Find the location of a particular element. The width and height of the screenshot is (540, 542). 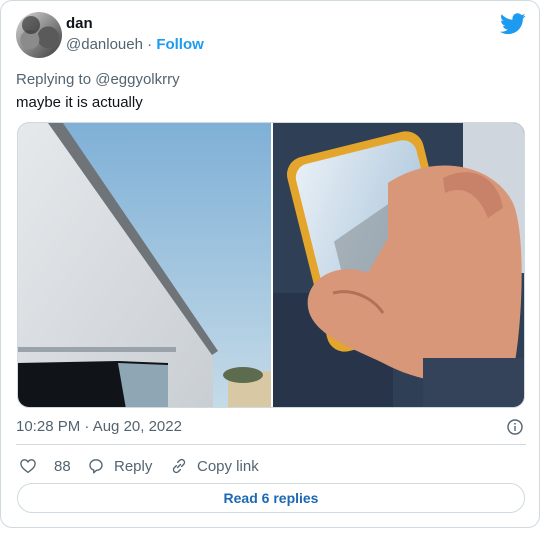

copy-link-label: Copy link is located at coordinates (228, 466).